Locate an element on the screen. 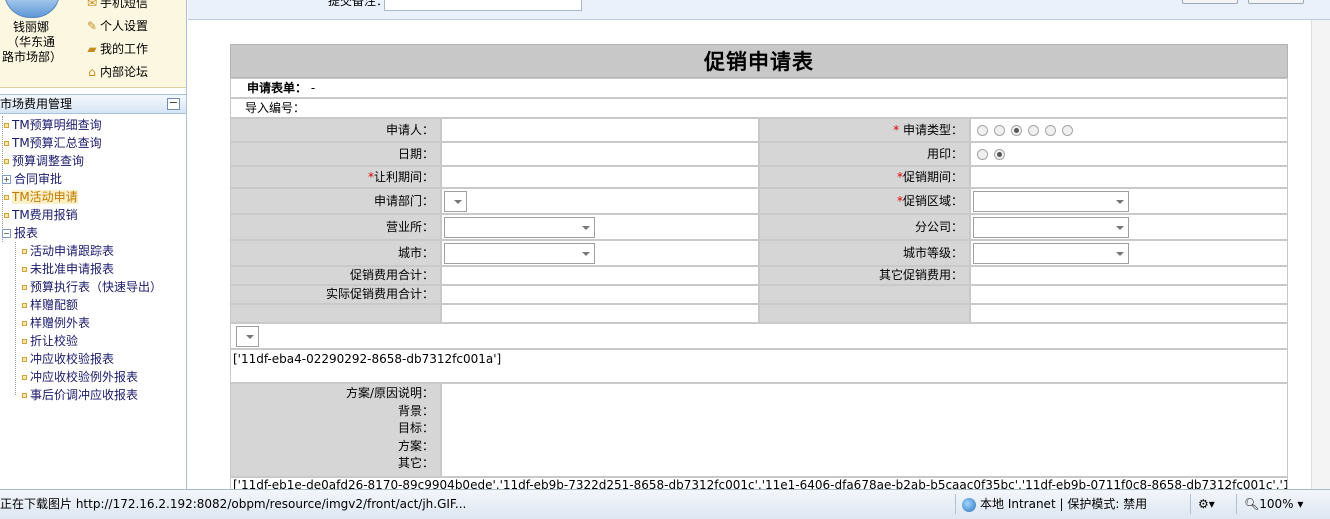 Image resolution: width=1330 pixels, height=519 pixels. user-name: 钱丽娜（华东通路市场部） is located at coordinates (32, 42).